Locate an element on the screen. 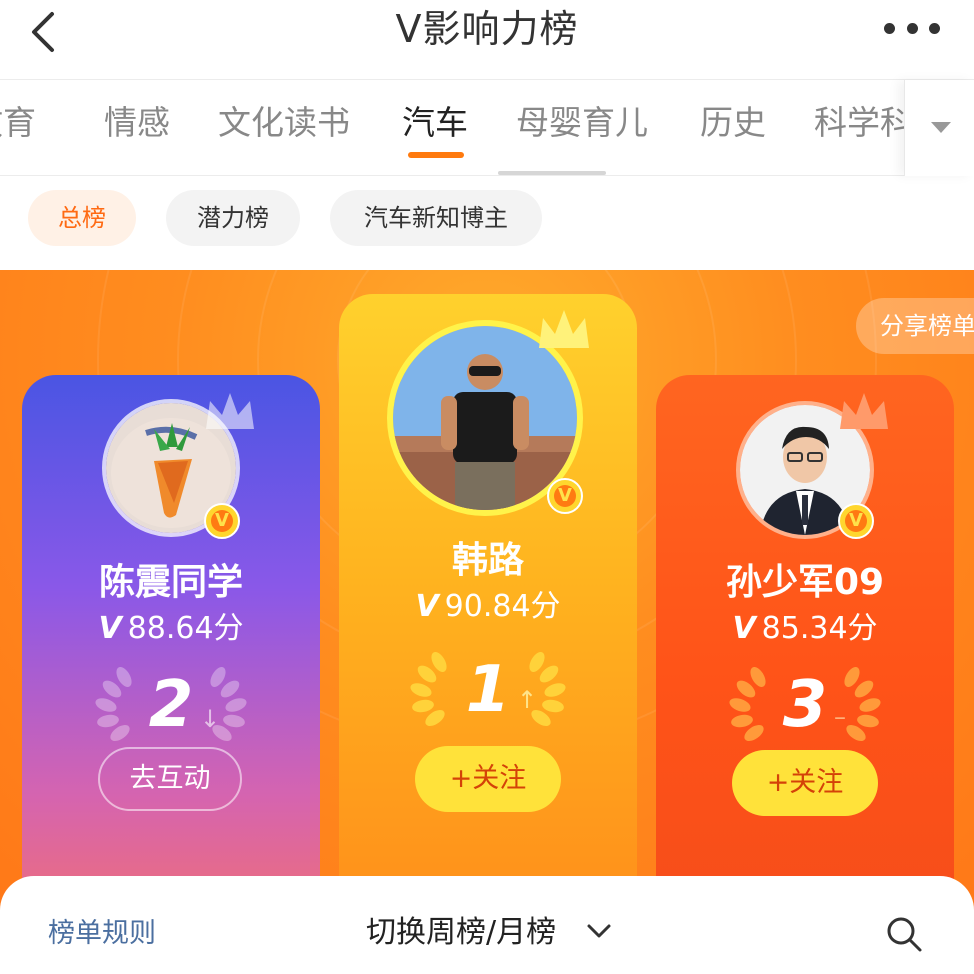 The height and width of the screenshot is (974, 974). period-switch-button: 切换周榜/月榜 is located at coordinates (461, 933).